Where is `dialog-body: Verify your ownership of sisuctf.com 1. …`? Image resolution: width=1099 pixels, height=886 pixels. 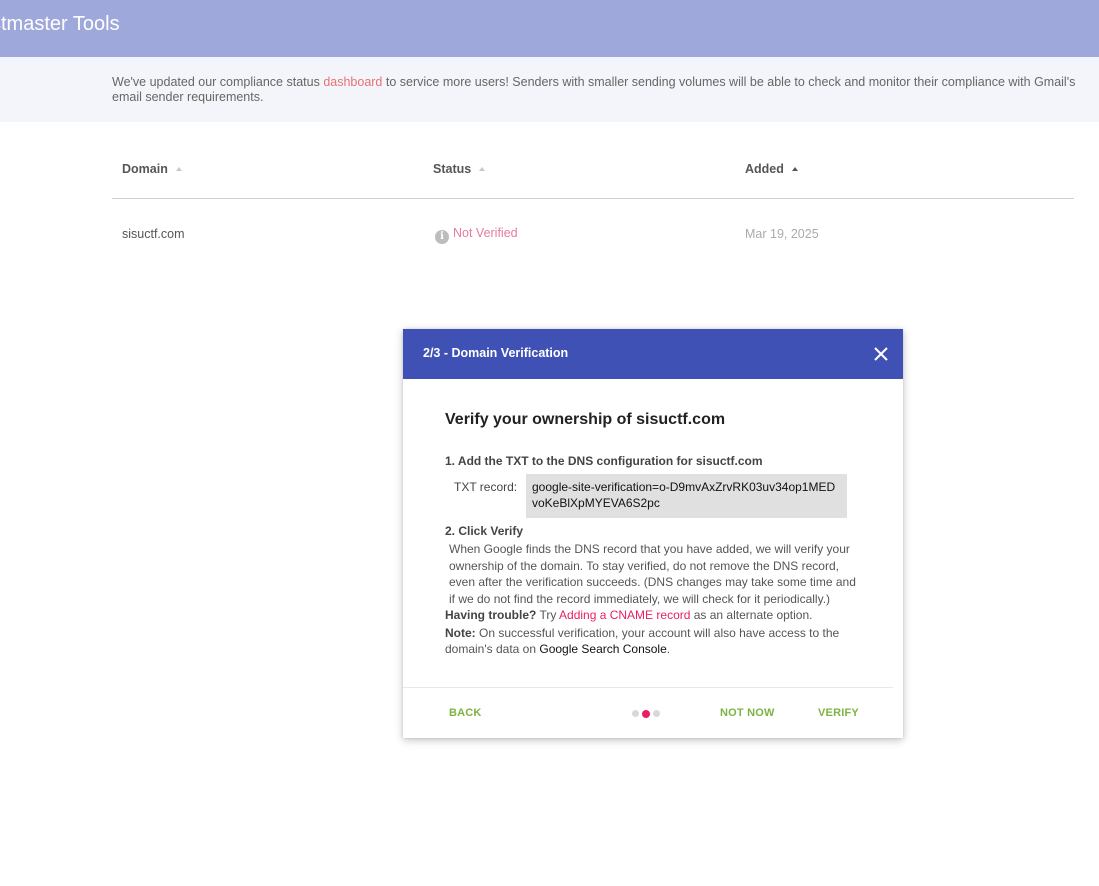
dialog-body: Verify your ownership of sisuctf.com 1. … is located at coordinates (651, 533).